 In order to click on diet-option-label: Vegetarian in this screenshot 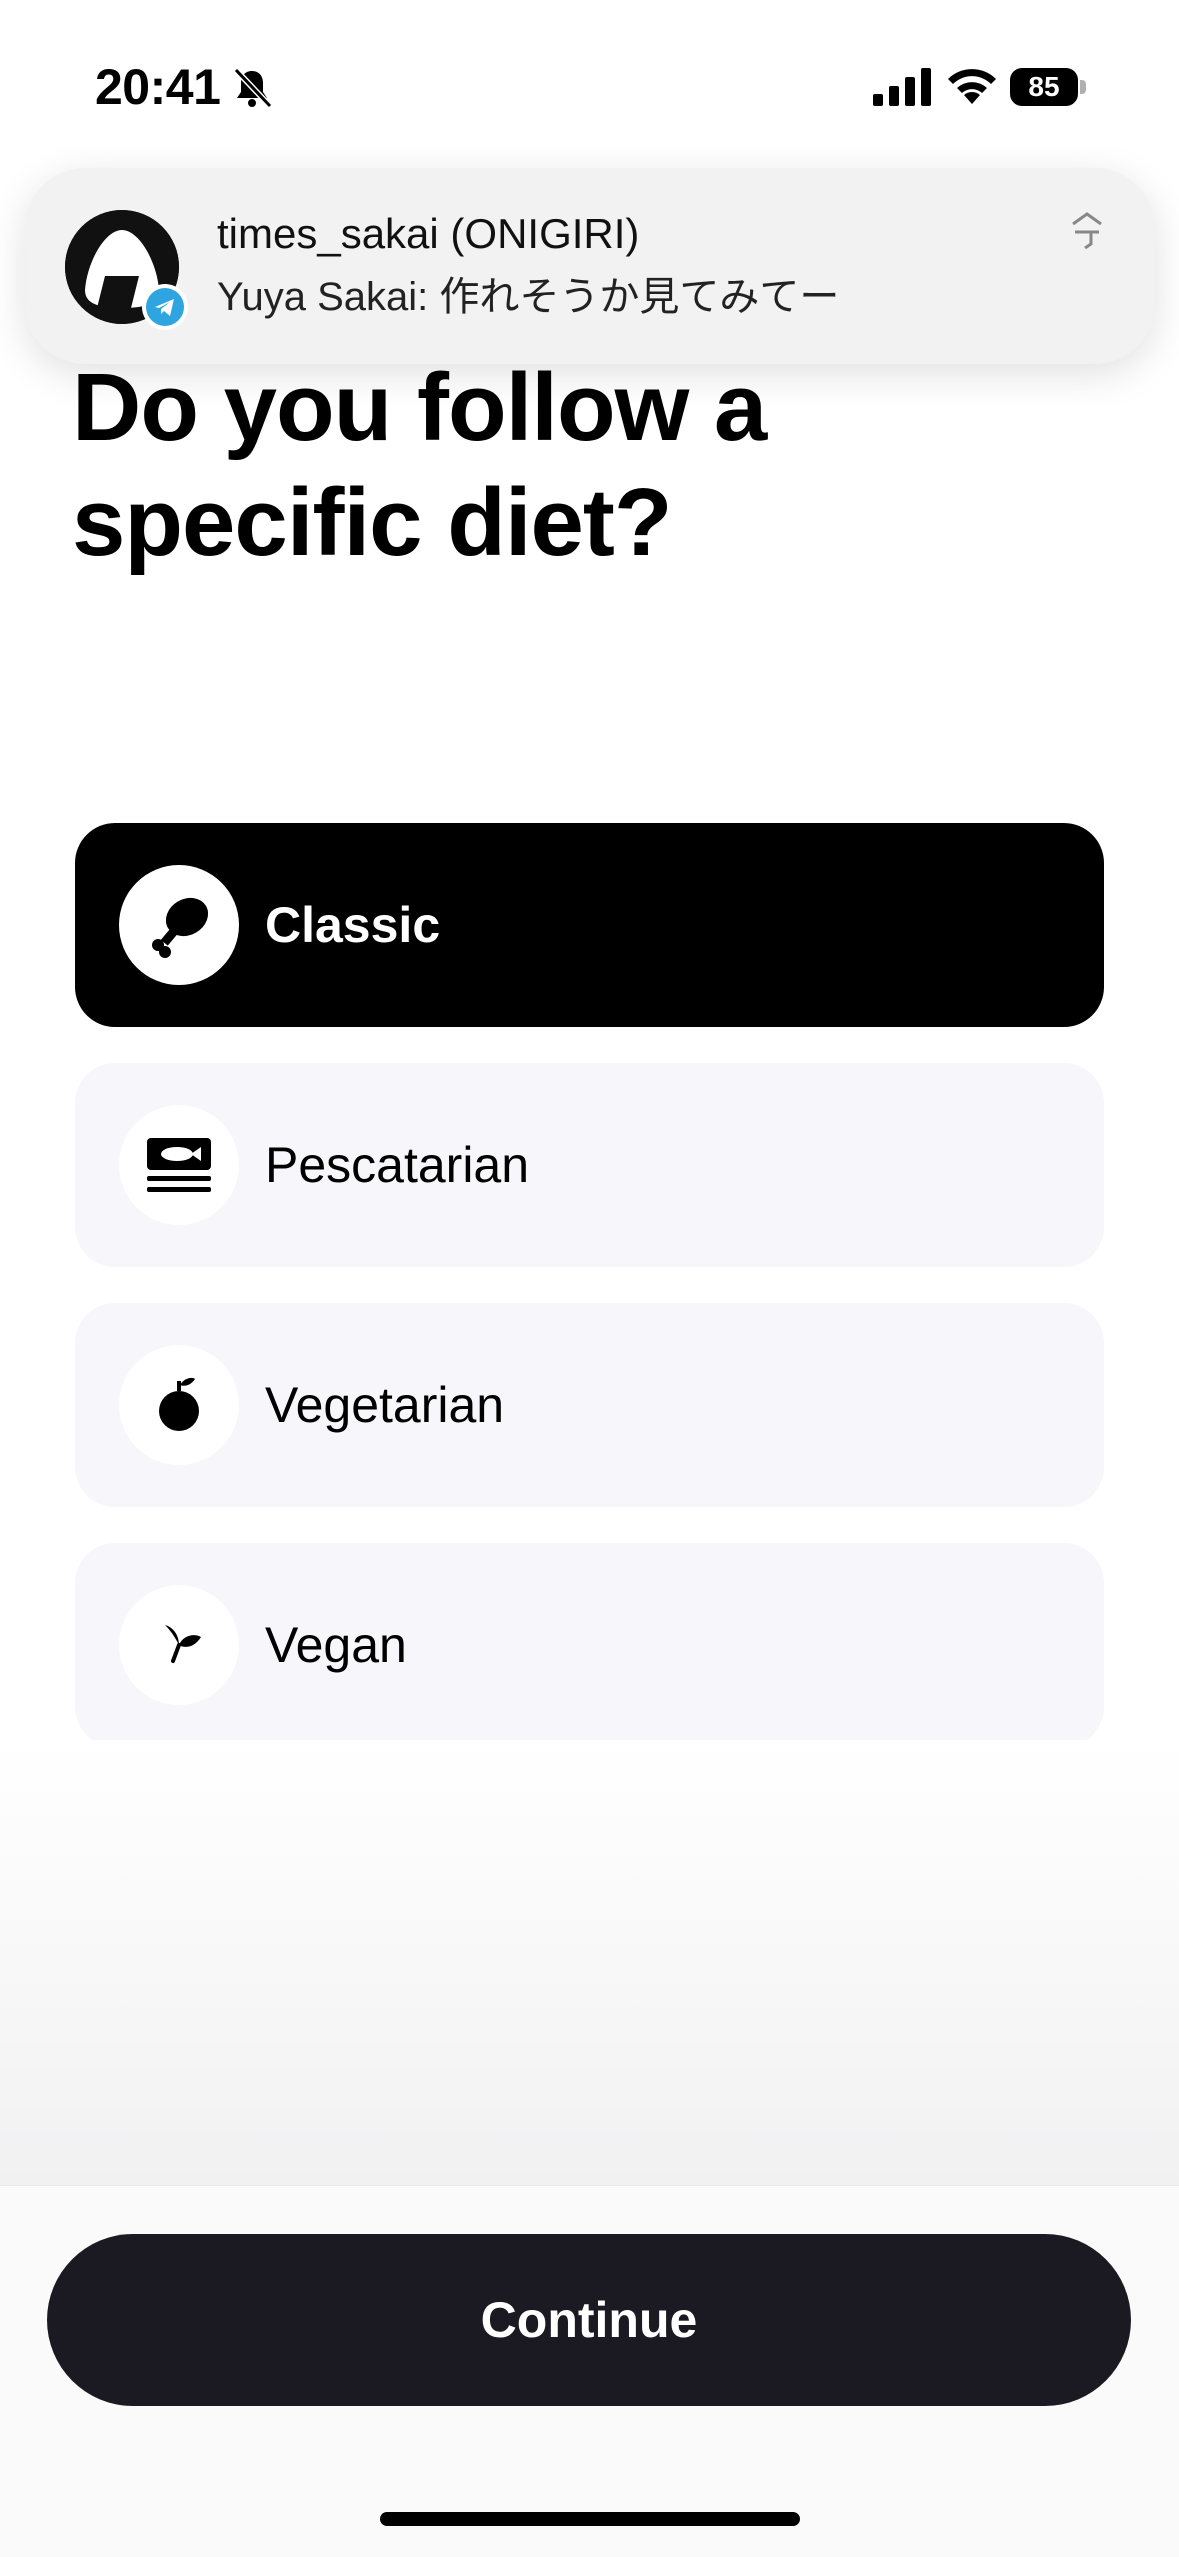, I will do `click(385, 1405)`.